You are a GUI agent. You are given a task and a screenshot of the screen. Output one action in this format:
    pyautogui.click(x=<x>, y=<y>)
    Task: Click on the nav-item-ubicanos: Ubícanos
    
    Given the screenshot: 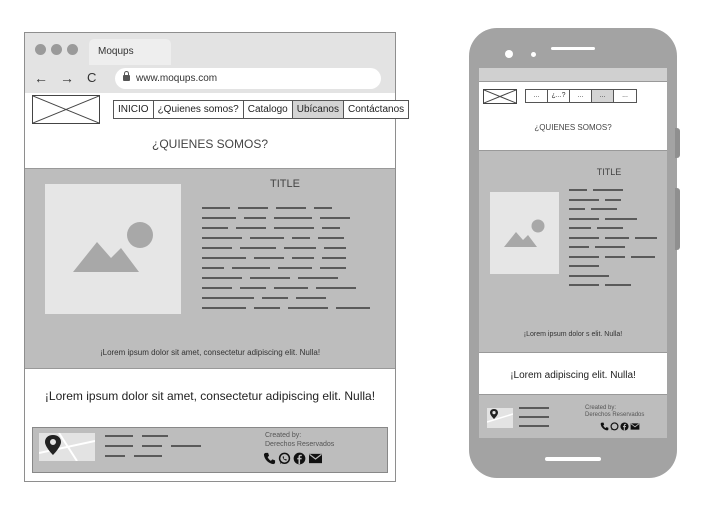 What is the action you would take?
    pyautogui.click(x=318, y=109)
    